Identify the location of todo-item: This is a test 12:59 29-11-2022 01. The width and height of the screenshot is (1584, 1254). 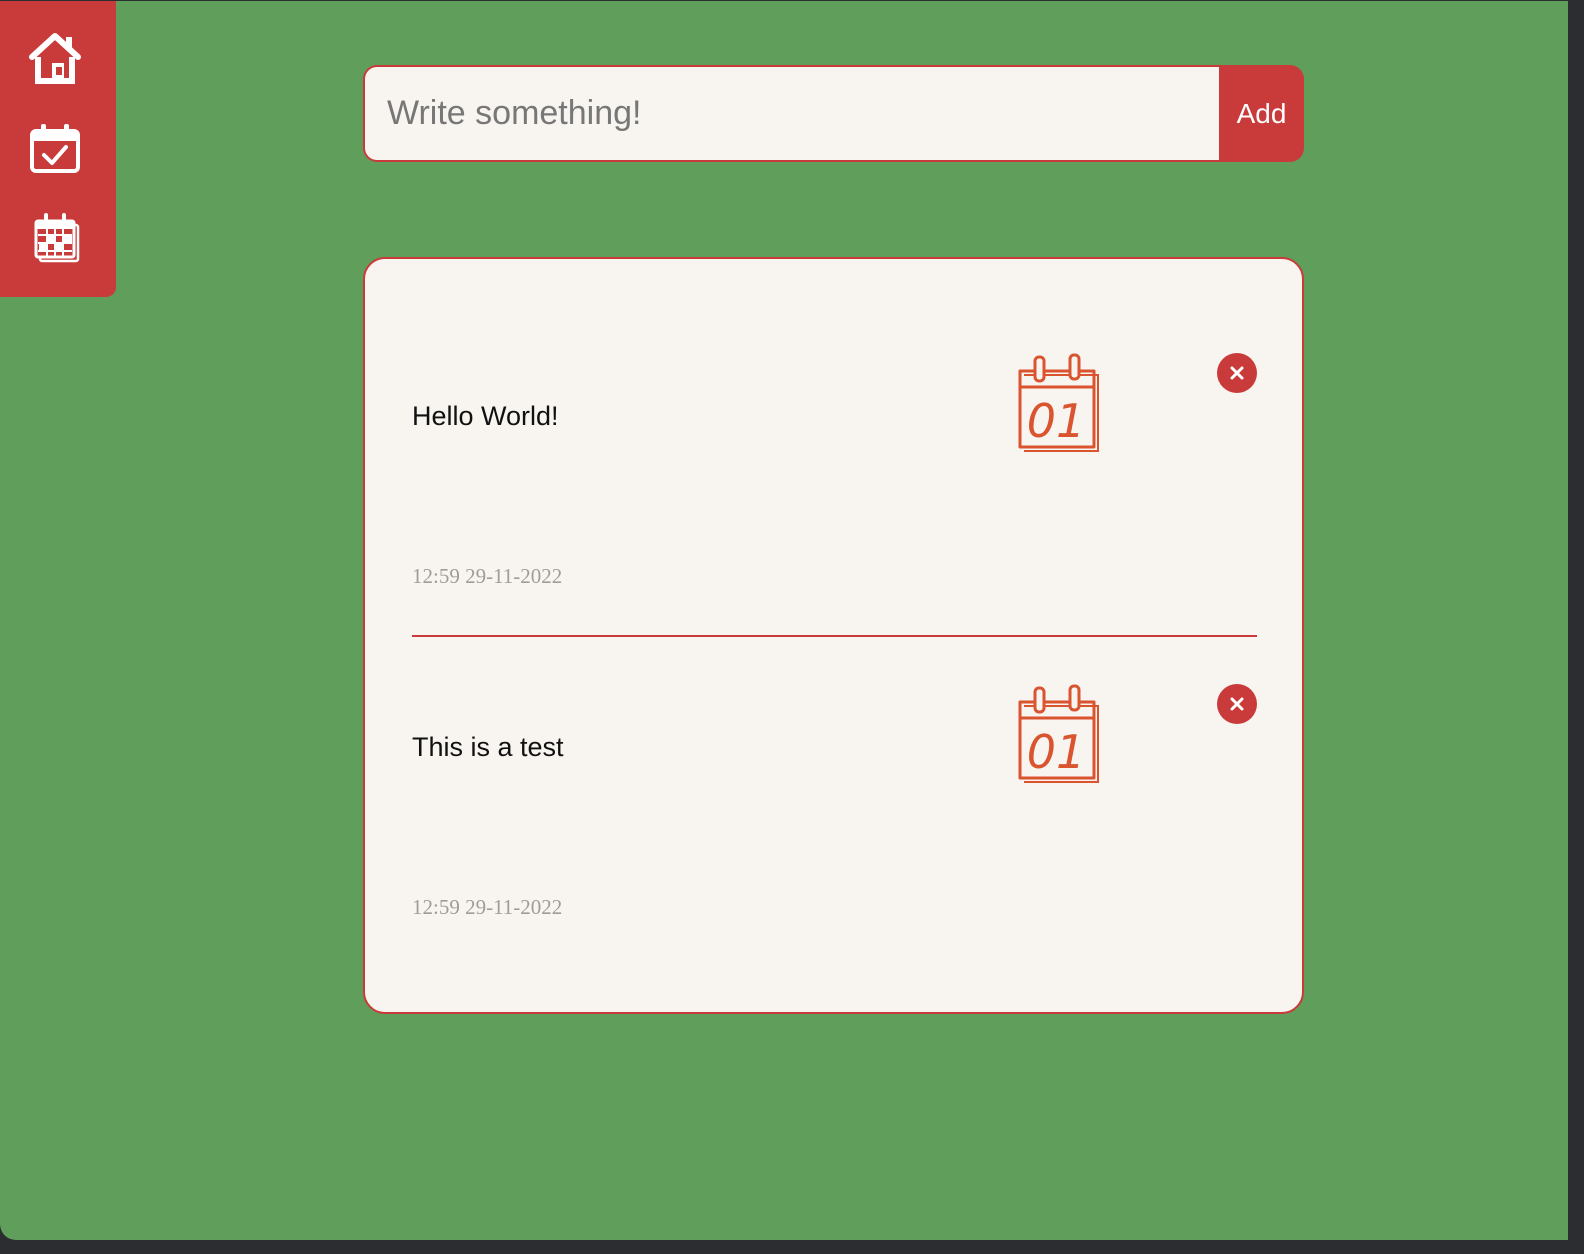
(834, 800).